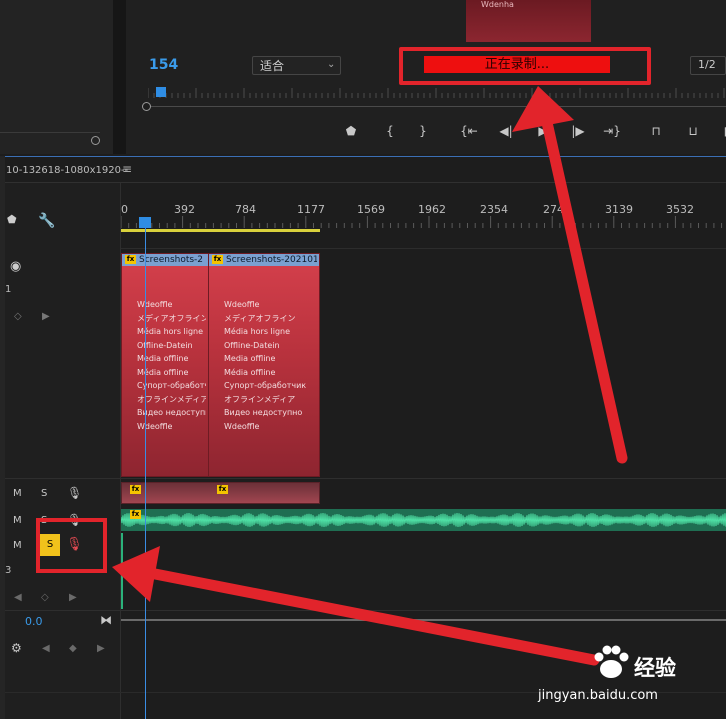 The width and height of the screenshot is (726, 719). Describe the element at coordinates (50, 132) in the screenshot. I see `source-panel-divider` at that location.